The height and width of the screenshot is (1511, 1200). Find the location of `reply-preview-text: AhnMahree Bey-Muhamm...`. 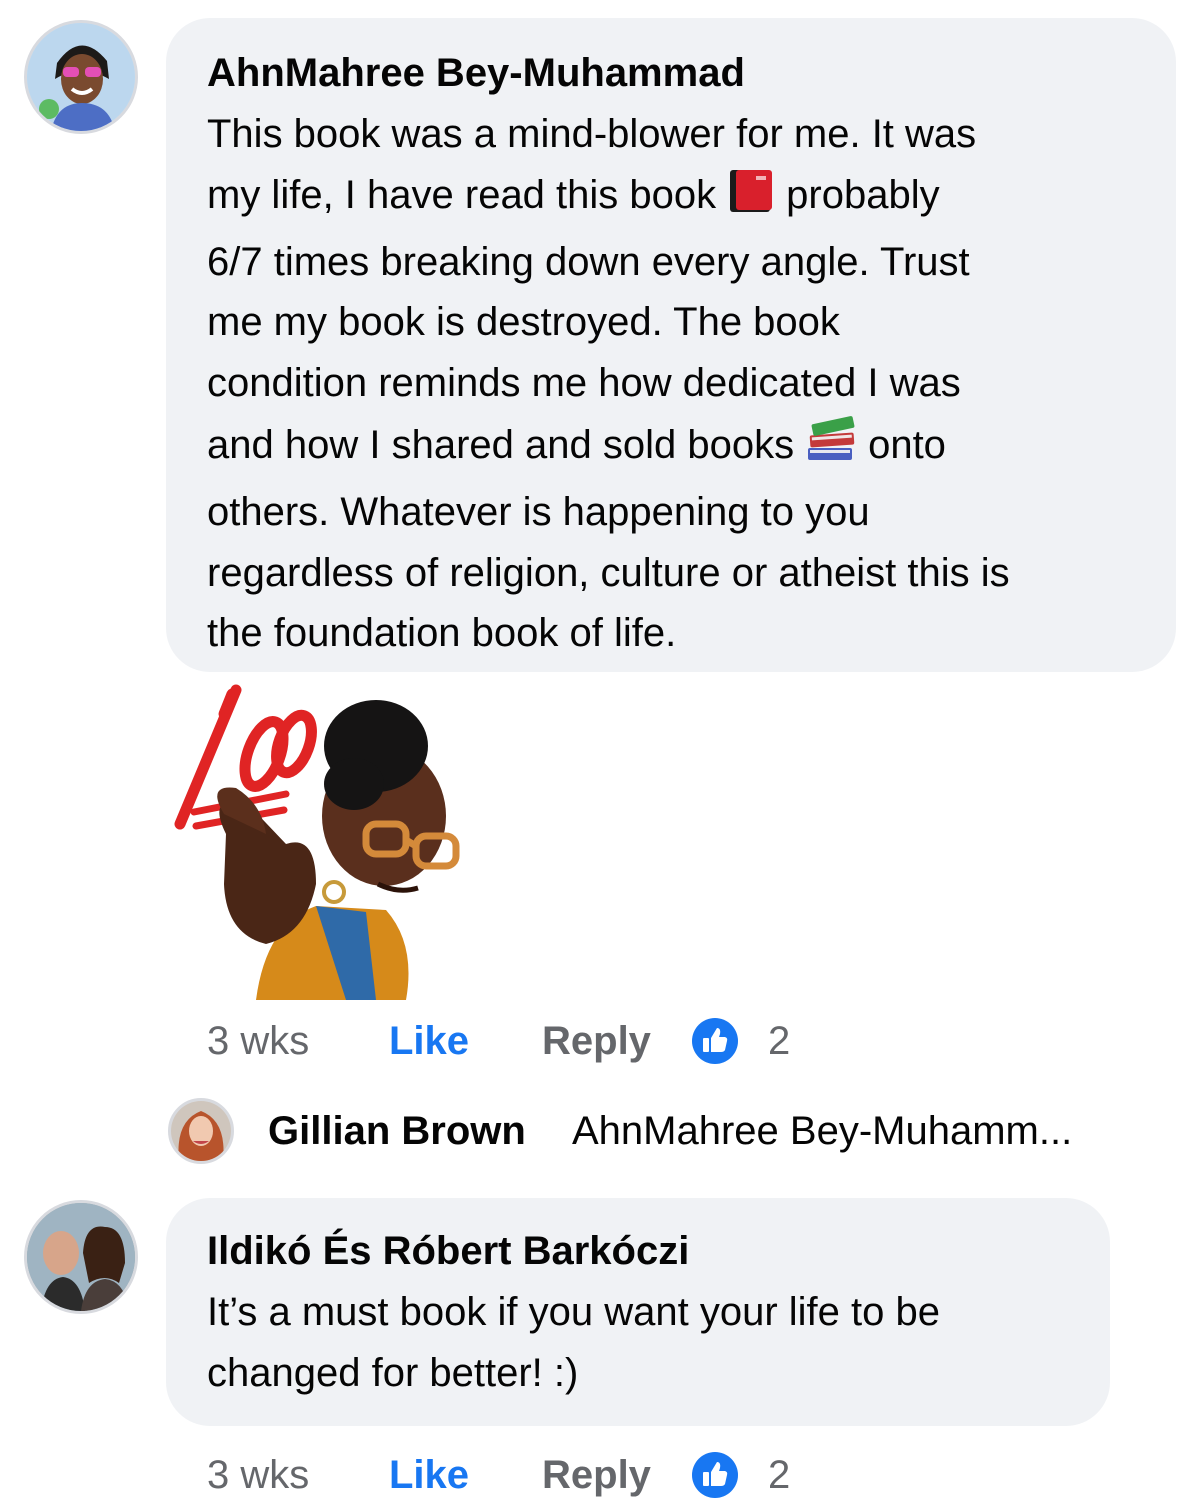

reply-preview-text: AhnMahree Bey-Muhamm... is located at coordinates (822, 1131).